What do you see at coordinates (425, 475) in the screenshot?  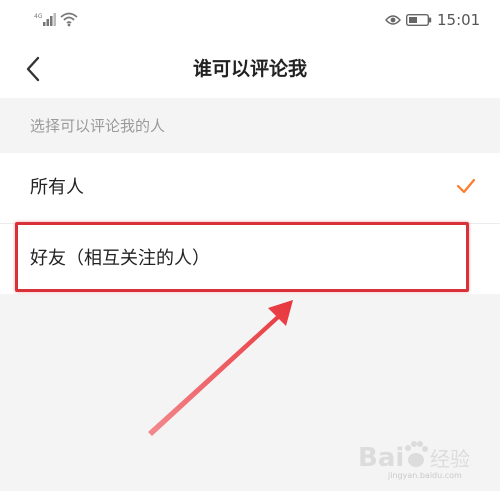 I see `watermark-url: jingyan.baidu.com` at bounding box center [425, 475].